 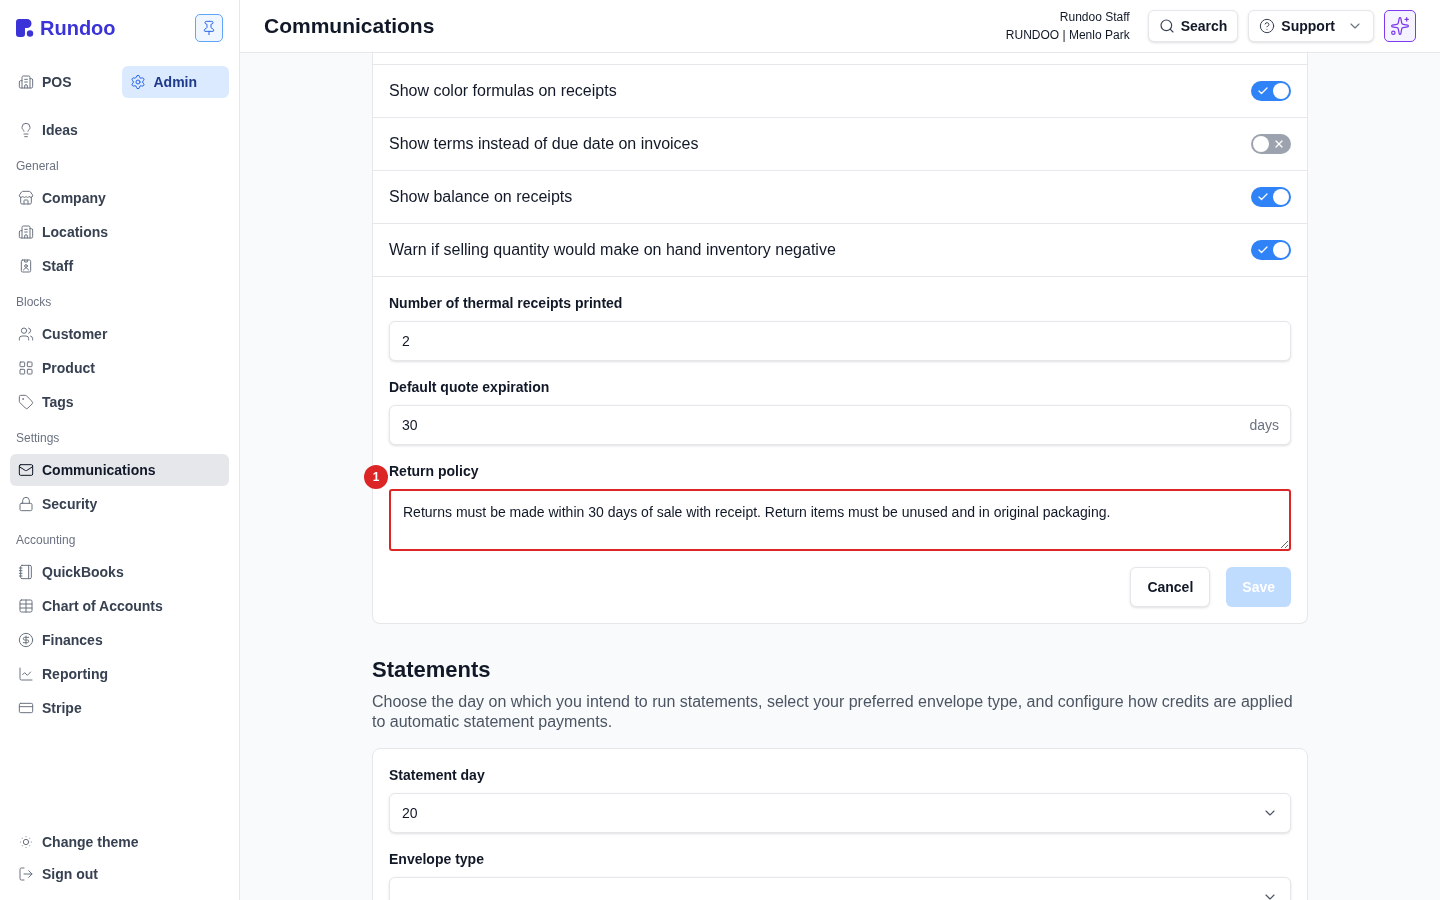 I want to click on sidebar-item: Customer, so click(x=119, y=334).